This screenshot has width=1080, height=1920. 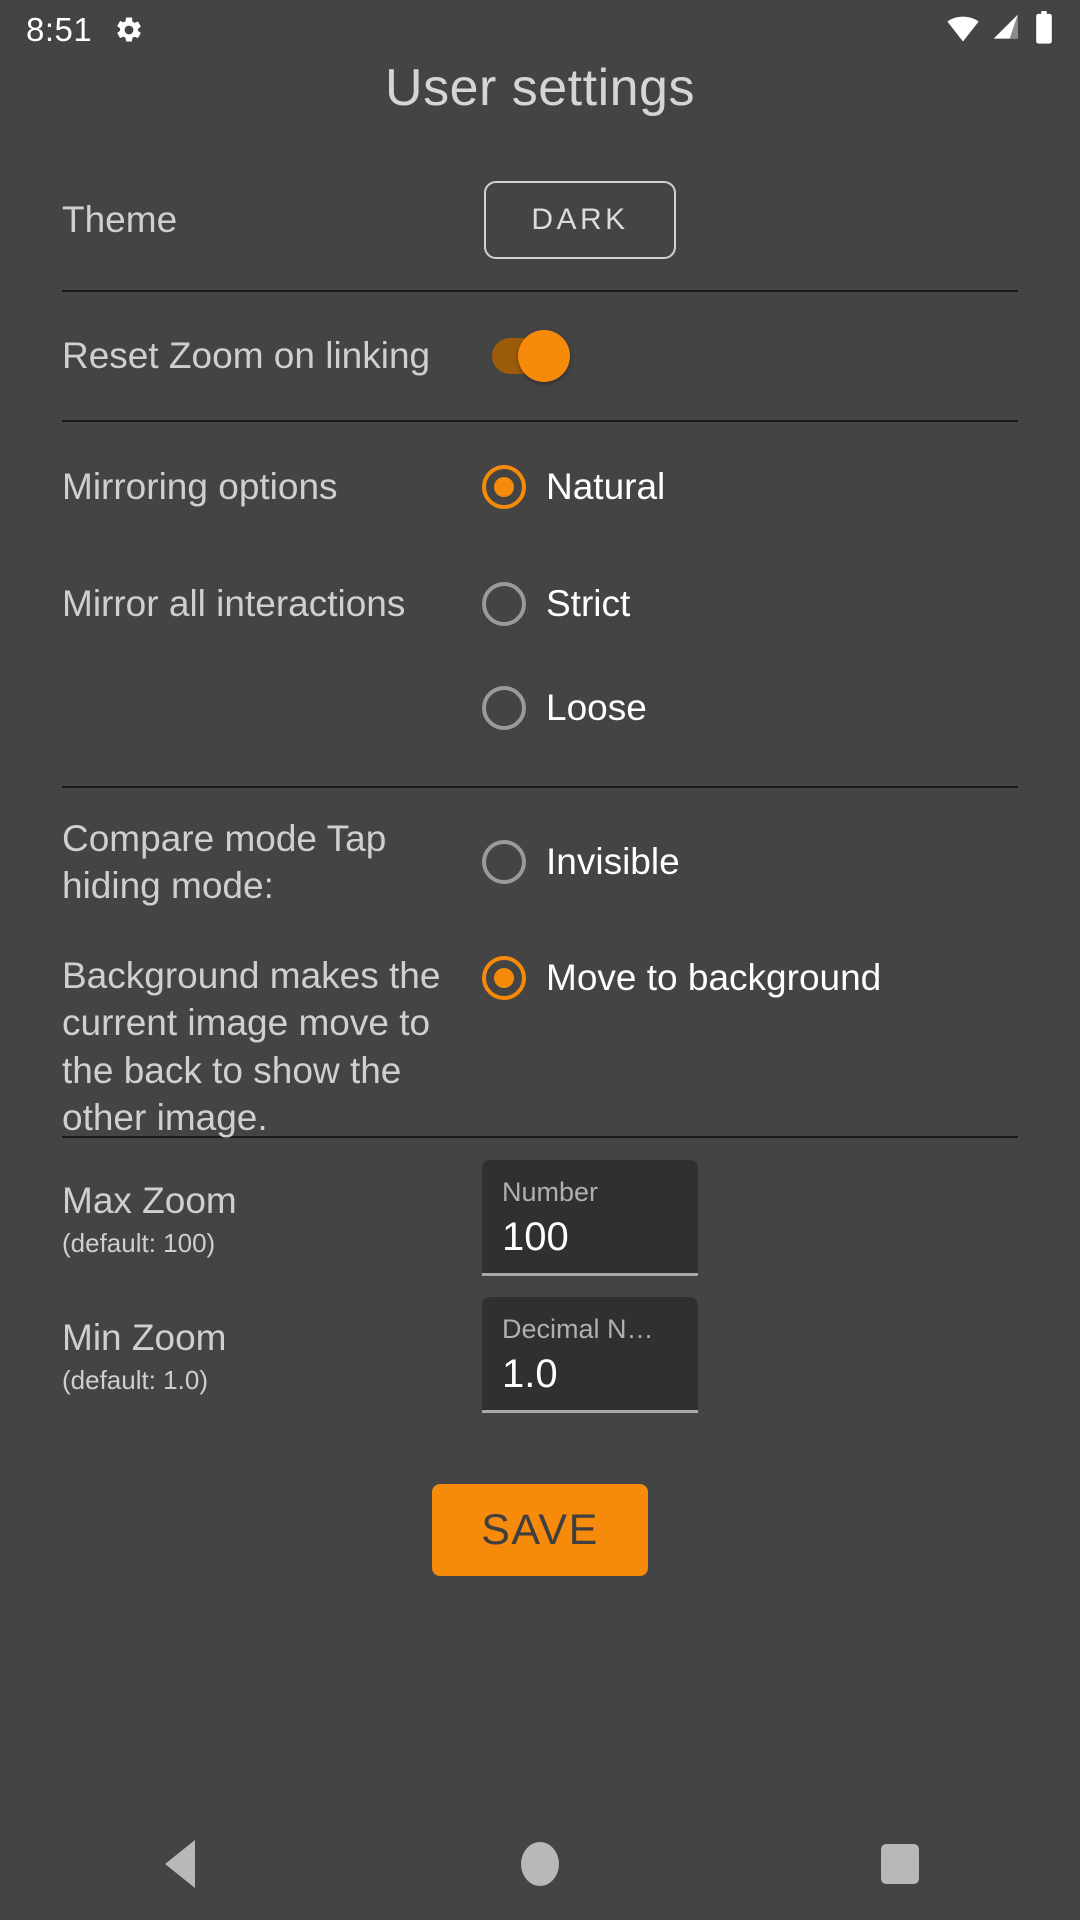 I want to click on recents-button, so click(x=900, y=1864).